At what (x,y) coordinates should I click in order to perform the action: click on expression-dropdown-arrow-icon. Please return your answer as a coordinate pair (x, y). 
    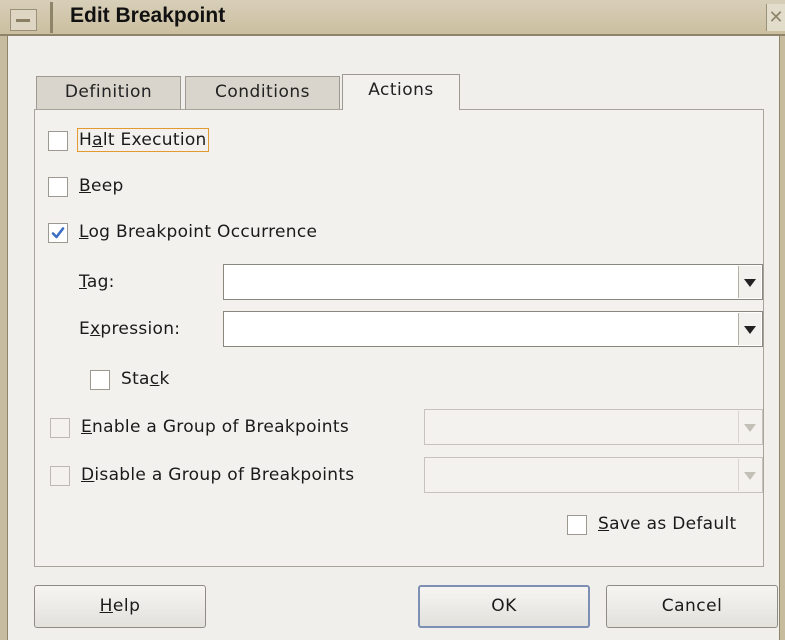
    Looking at the image, I should click on (749, 329).